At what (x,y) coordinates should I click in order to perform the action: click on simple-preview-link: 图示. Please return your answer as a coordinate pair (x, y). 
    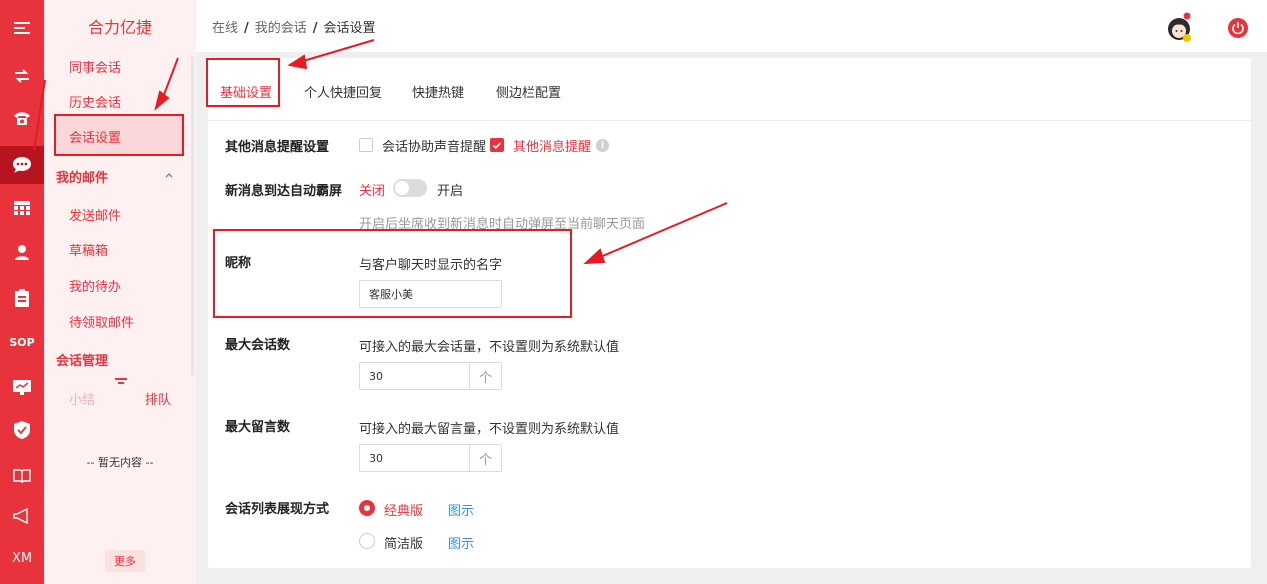
    Looking at the image, I should click on (461, 542).